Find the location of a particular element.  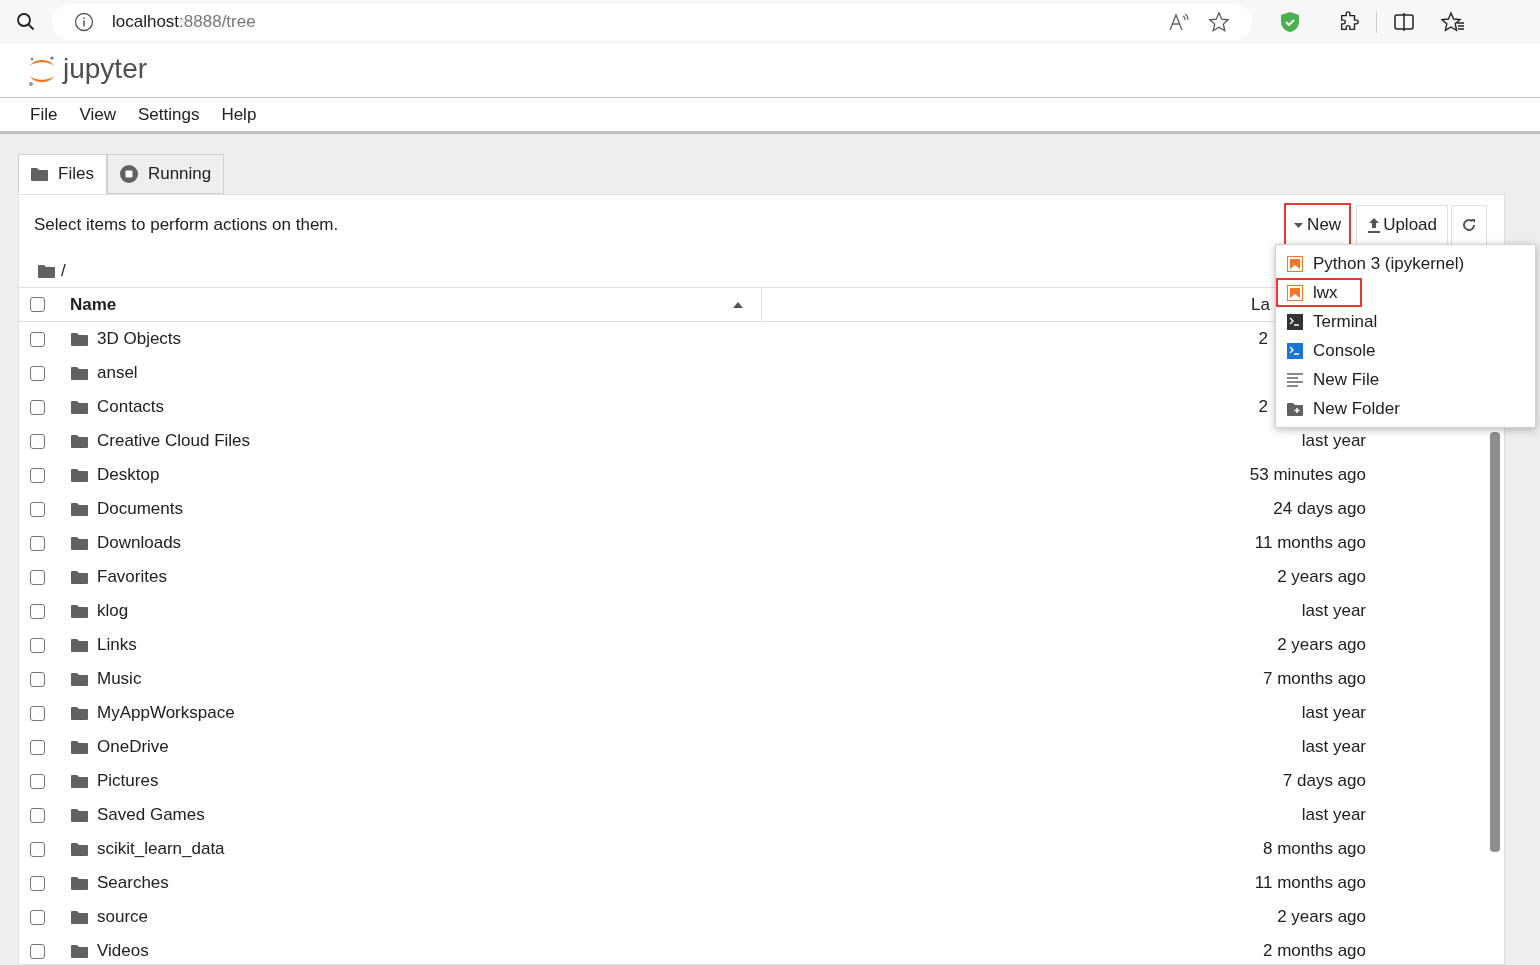

puzzle-icon is located at coordinates (1349, 22).